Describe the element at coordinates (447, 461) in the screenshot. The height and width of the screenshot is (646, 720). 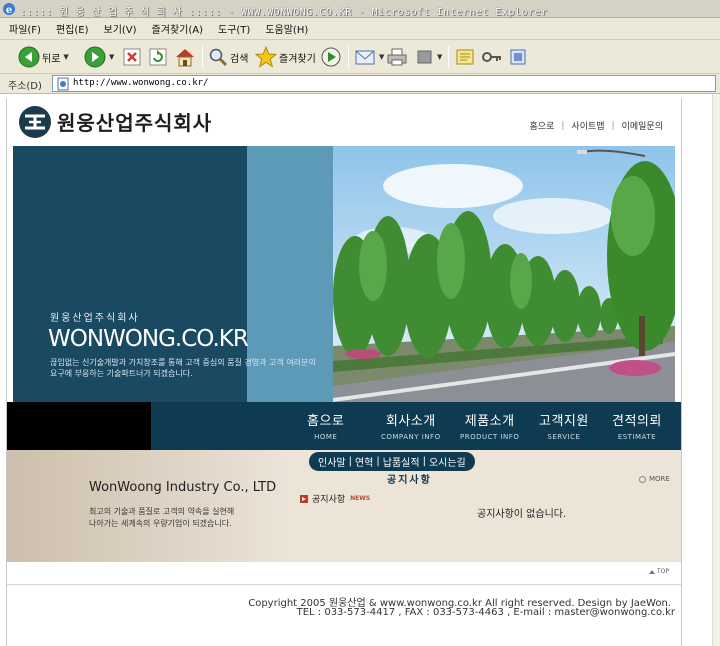
I see `subnav-directions: 오시는길` at that location.